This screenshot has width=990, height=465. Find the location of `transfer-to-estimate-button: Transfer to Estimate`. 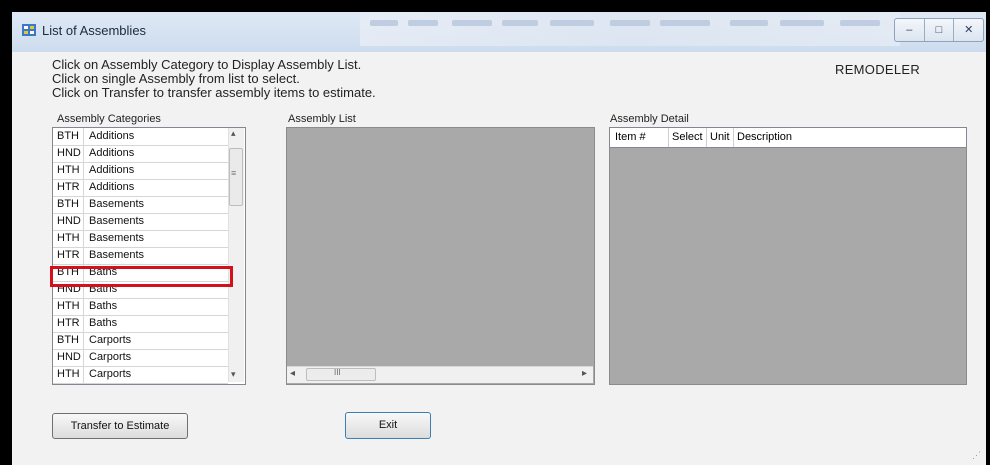

transfer-to-estimate-button: Transfer to Estimate is located at coordinates (120, 426).